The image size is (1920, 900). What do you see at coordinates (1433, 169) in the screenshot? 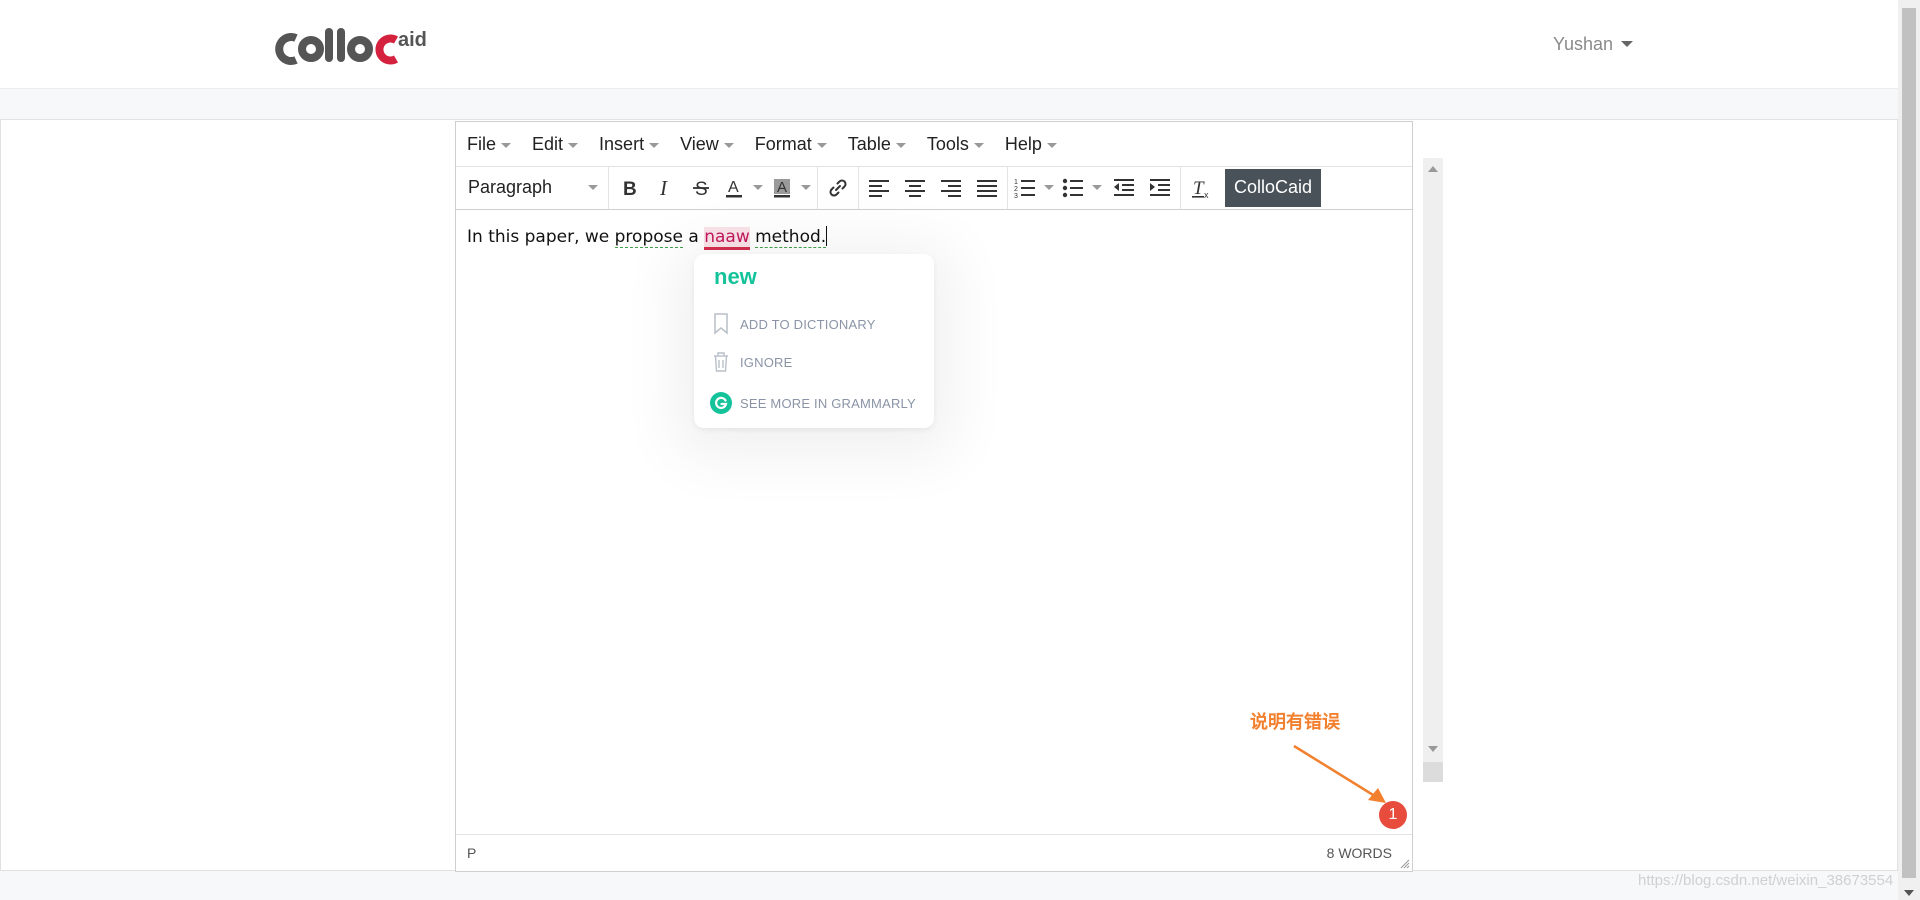
I see `scroll-up-icon` at bounding box center [1433, 169].